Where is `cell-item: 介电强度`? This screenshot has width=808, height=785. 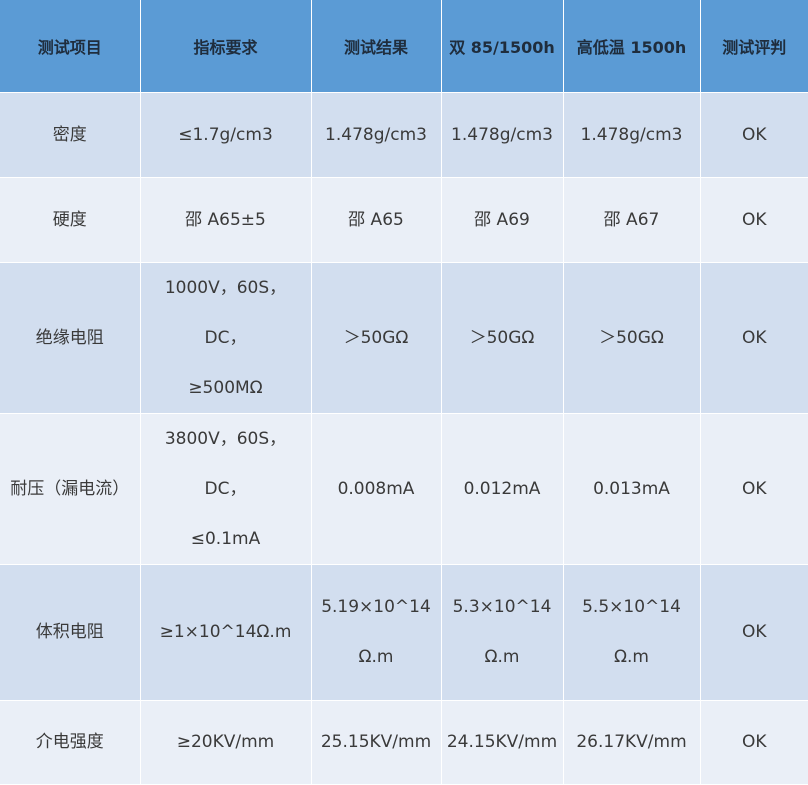 cell-item: 介电强度 is located at coordinates (70, 742).